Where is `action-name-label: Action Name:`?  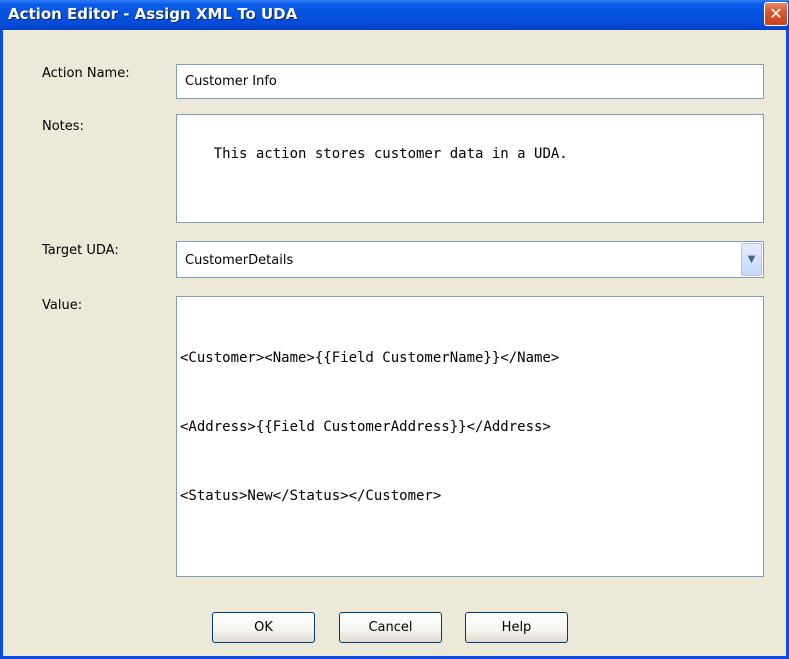 action-name-label: Action Name: is located at coordinates (86, 73).